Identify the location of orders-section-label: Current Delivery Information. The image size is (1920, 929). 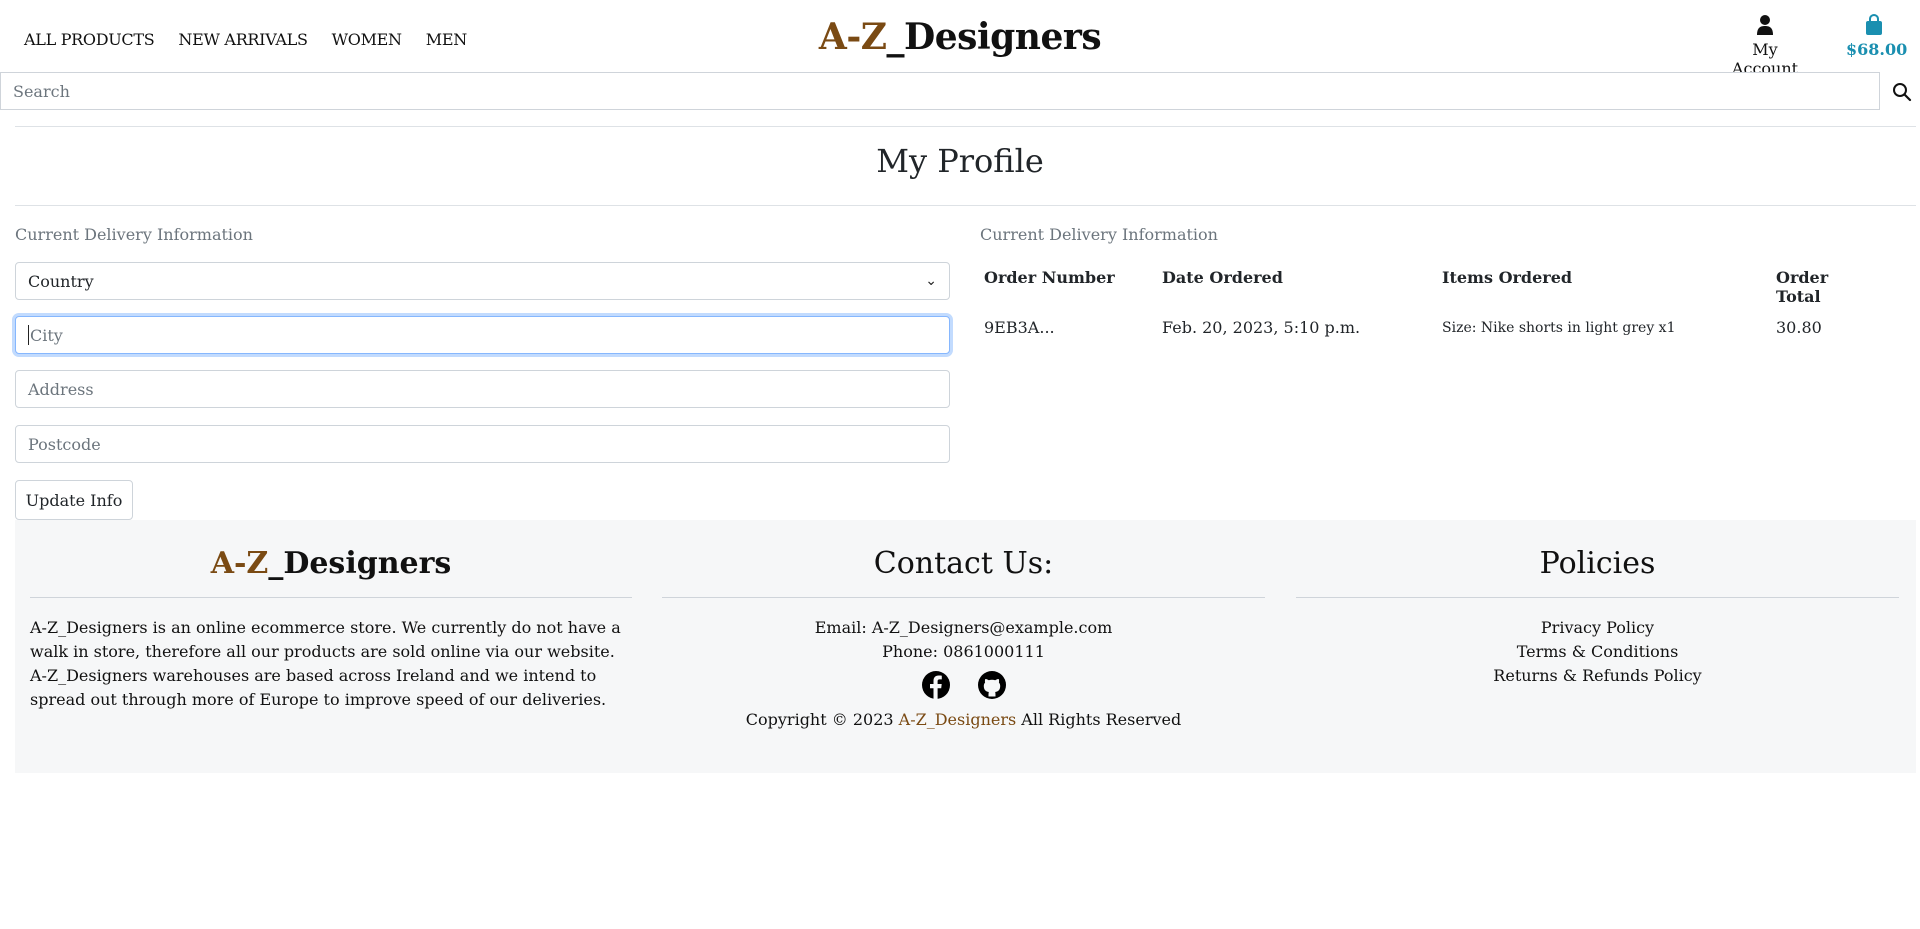
(1099, 234).